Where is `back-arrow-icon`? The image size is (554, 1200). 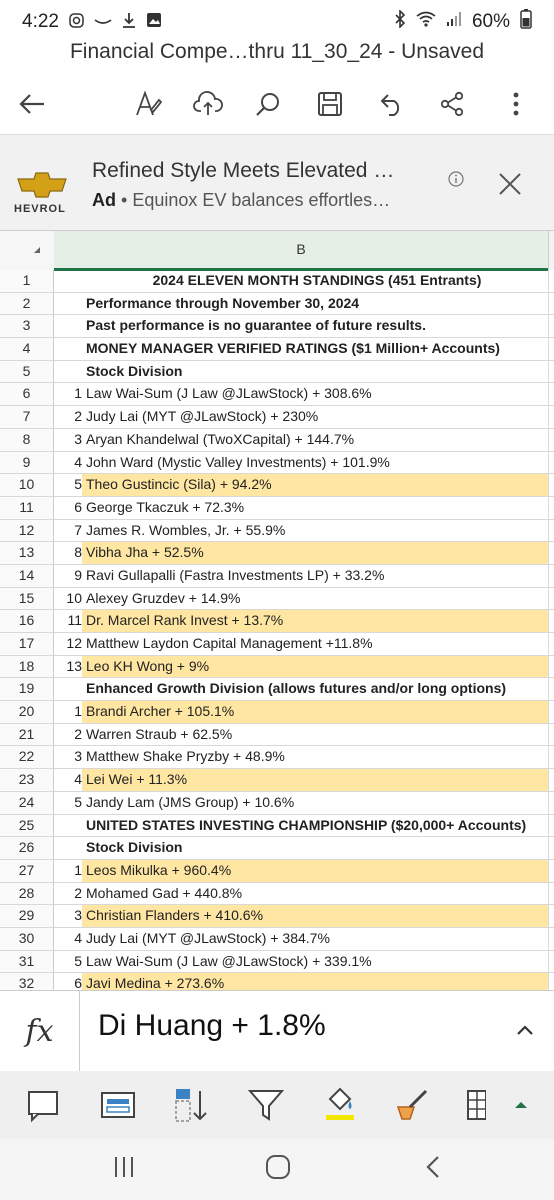 back-arrow-icon is located at coordinates (32, 104).